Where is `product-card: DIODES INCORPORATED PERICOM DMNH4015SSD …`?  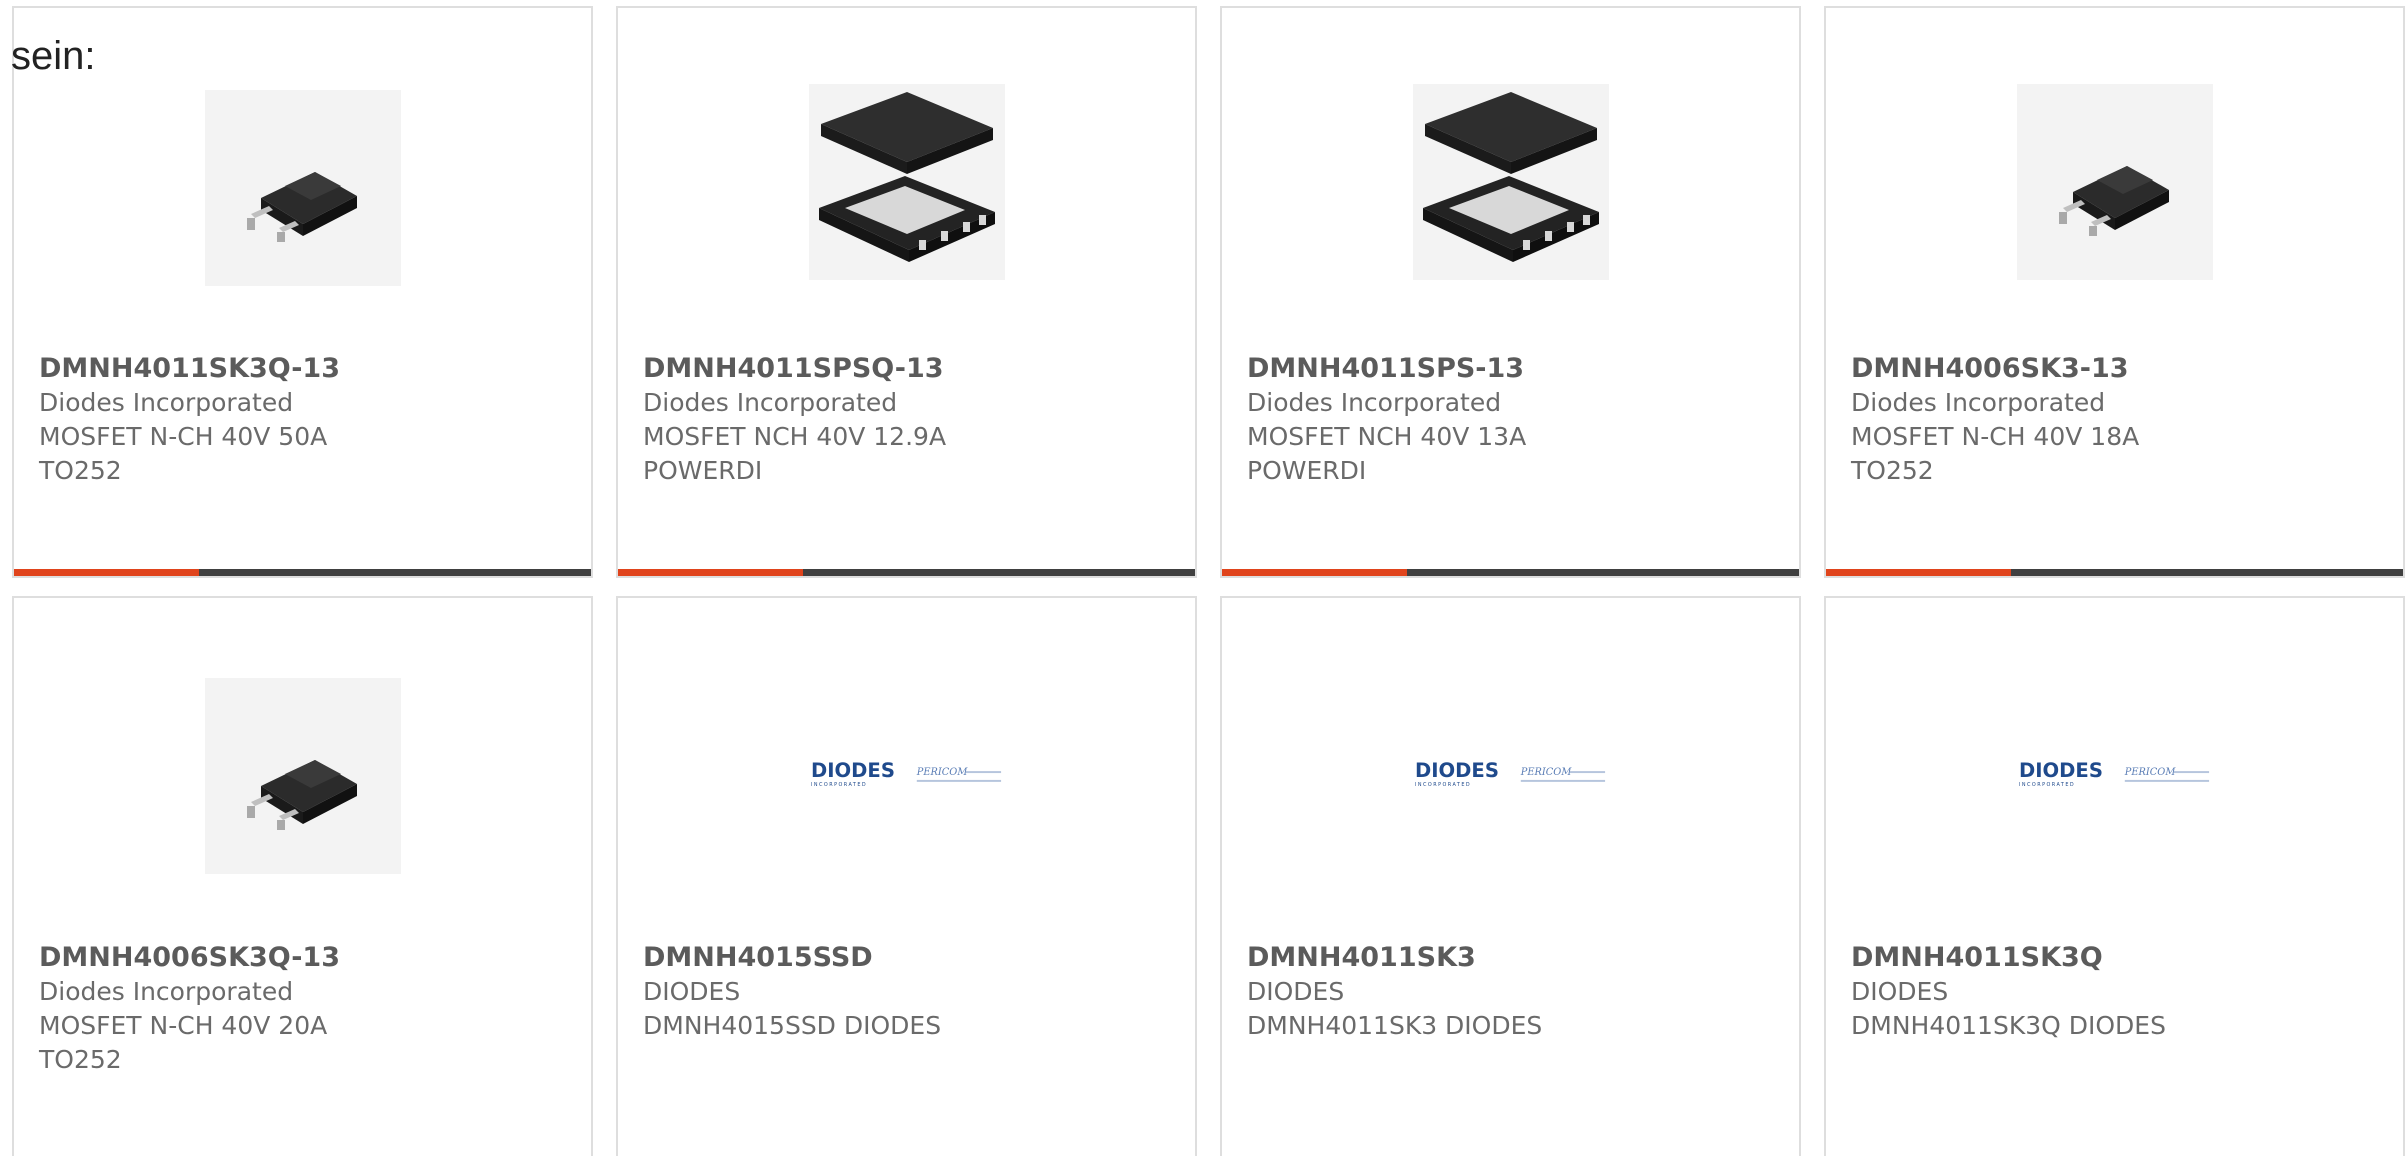 product-card: DIODES INCORPORATED PERICOM DMNH4015SSD … is located at coordinates (906, 876).